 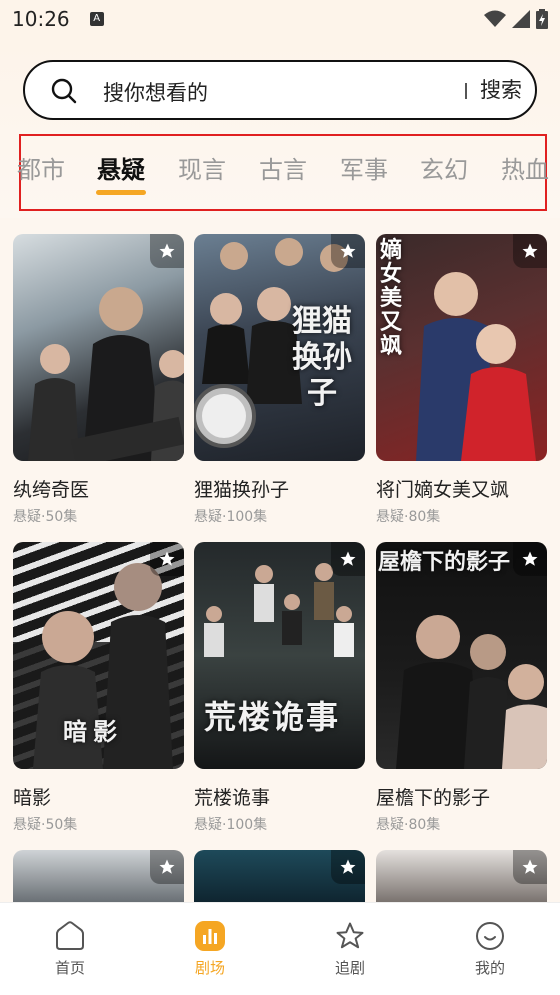 I want to click on drama-card: 纨绔奇医 悬疑·50集, so click(x=98, y=380).